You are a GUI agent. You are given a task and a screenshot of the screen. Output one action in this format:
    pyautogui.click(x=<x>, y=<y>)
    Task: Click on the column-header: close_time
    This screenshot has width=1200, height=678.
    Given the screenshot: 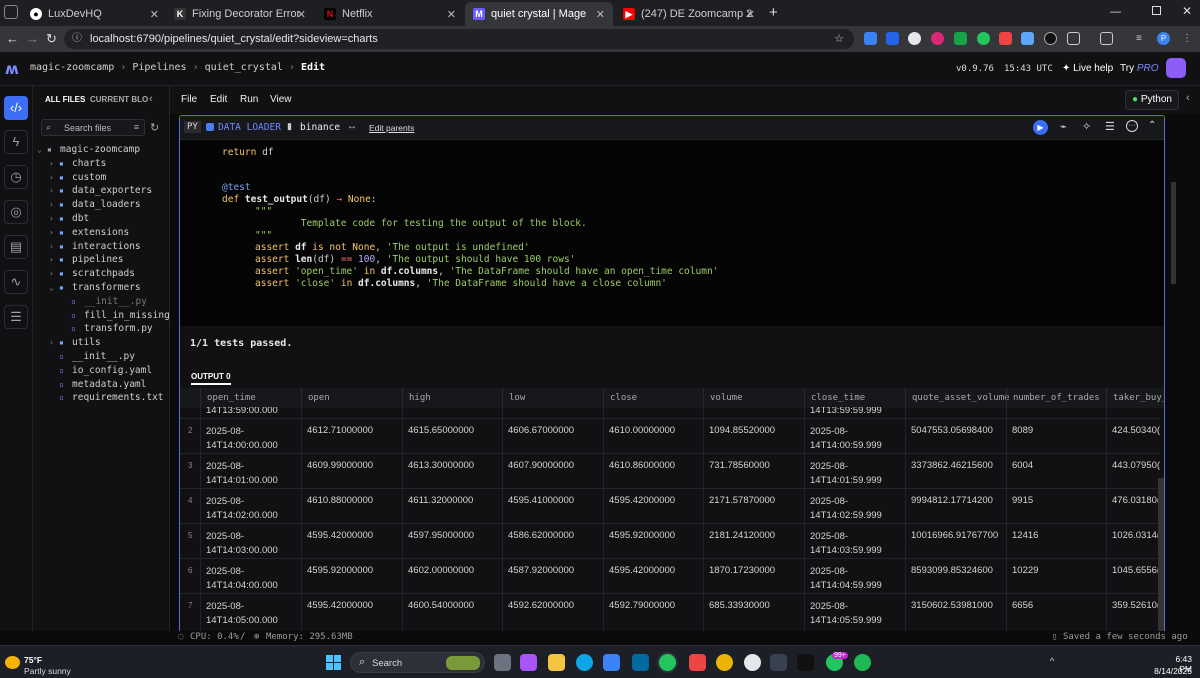 What is the action you would take?
    pyautogui.click(x=854, y=398)
    